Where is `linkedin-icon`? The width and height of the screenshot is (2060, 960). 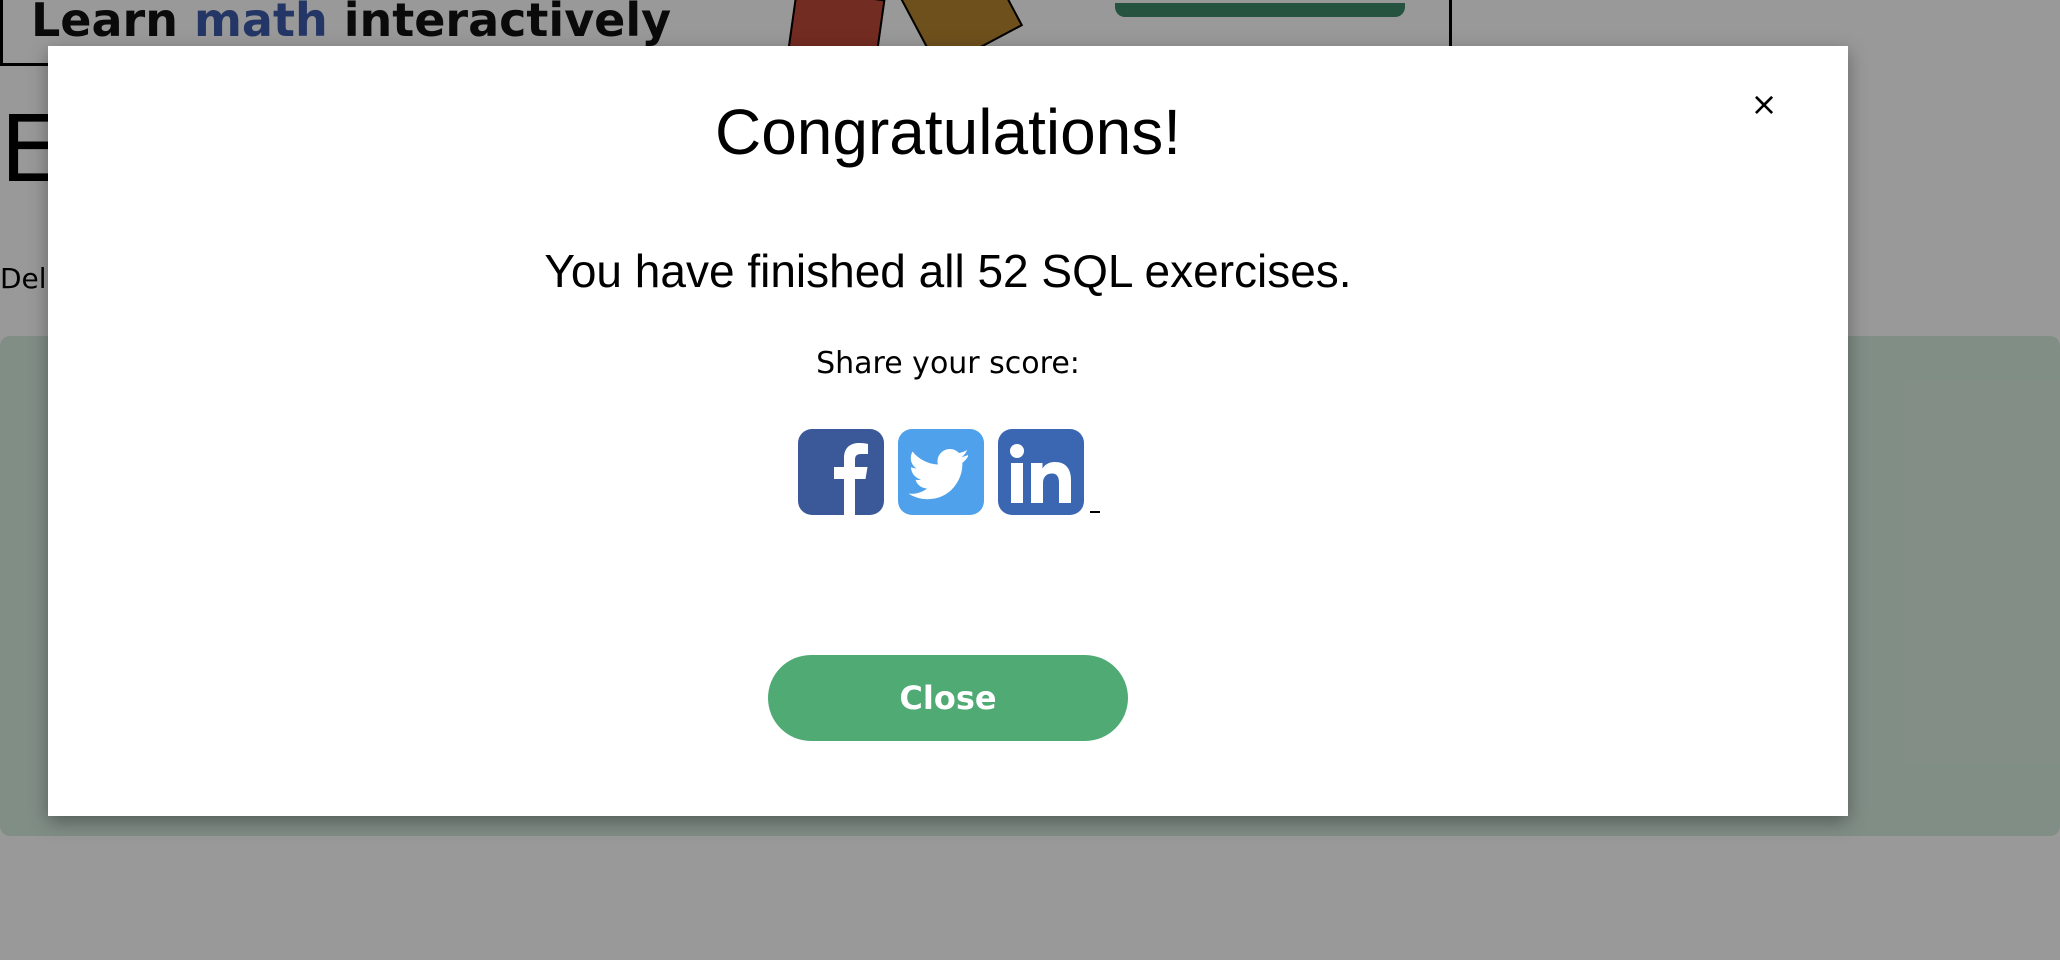
linkedin-icon is located at coordinates (1040, 473).